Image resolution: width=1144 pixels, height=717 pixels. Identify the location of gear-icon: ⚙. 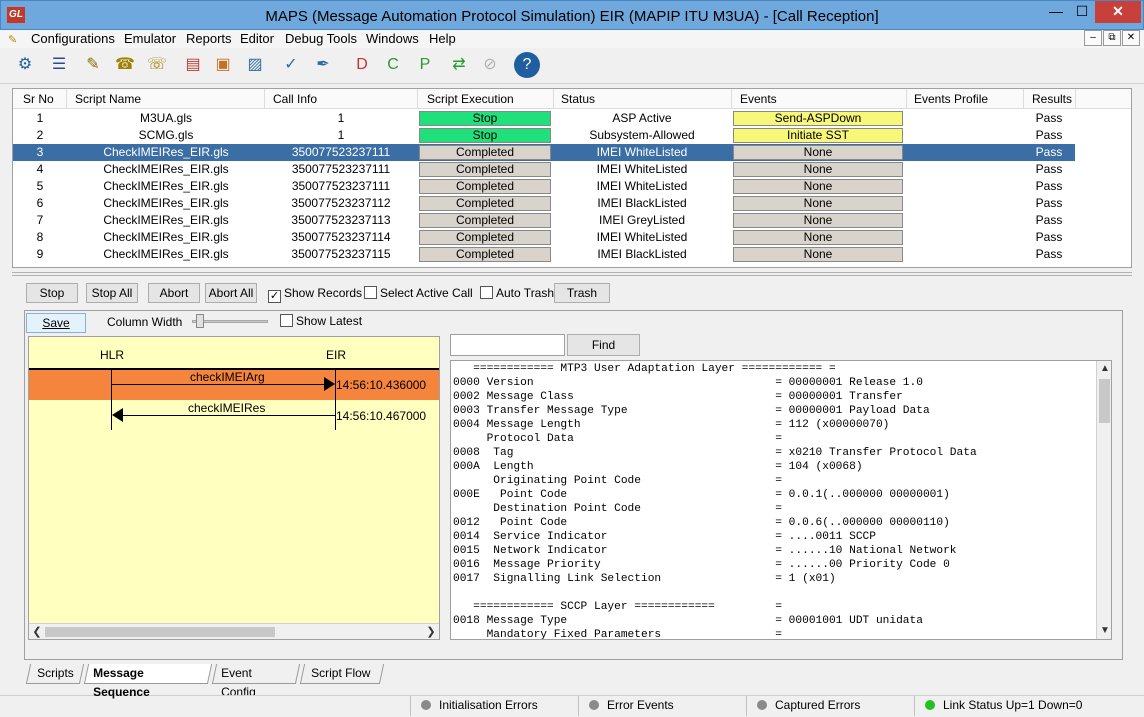
(25, 65).